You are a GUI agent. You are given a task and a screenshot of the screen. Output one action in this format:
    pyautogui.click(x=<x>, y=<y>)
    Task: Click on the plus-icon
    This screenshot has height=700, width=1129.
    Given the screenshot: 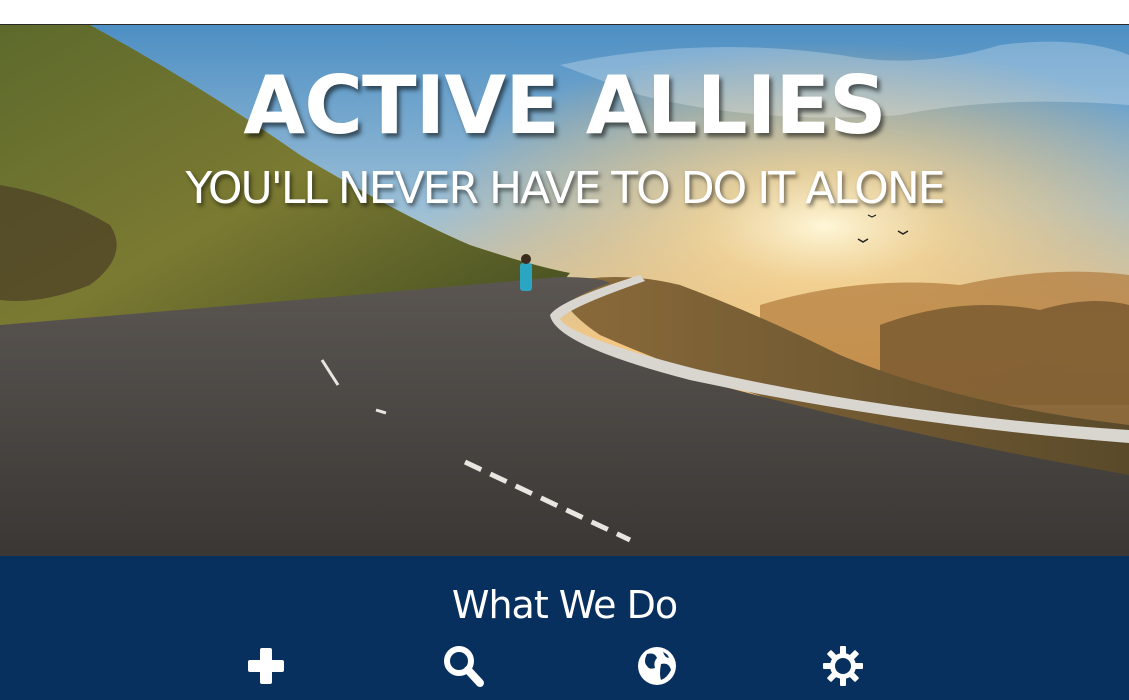 What is the action you would take?
    pyautogui.click(x=266, y=666)
    